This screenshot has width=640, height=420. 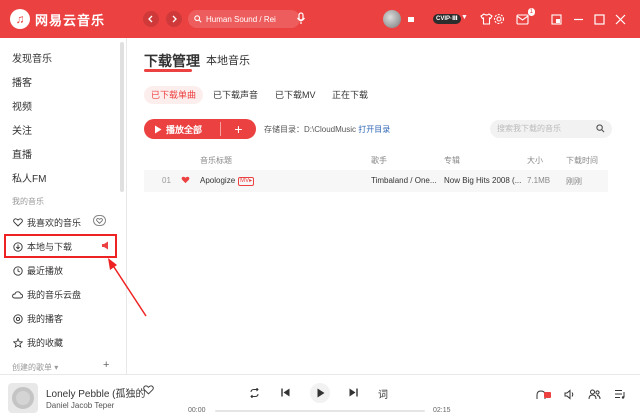 I want to click on global-search-input: Human Sound / Rei, so click(x=244, y=19).